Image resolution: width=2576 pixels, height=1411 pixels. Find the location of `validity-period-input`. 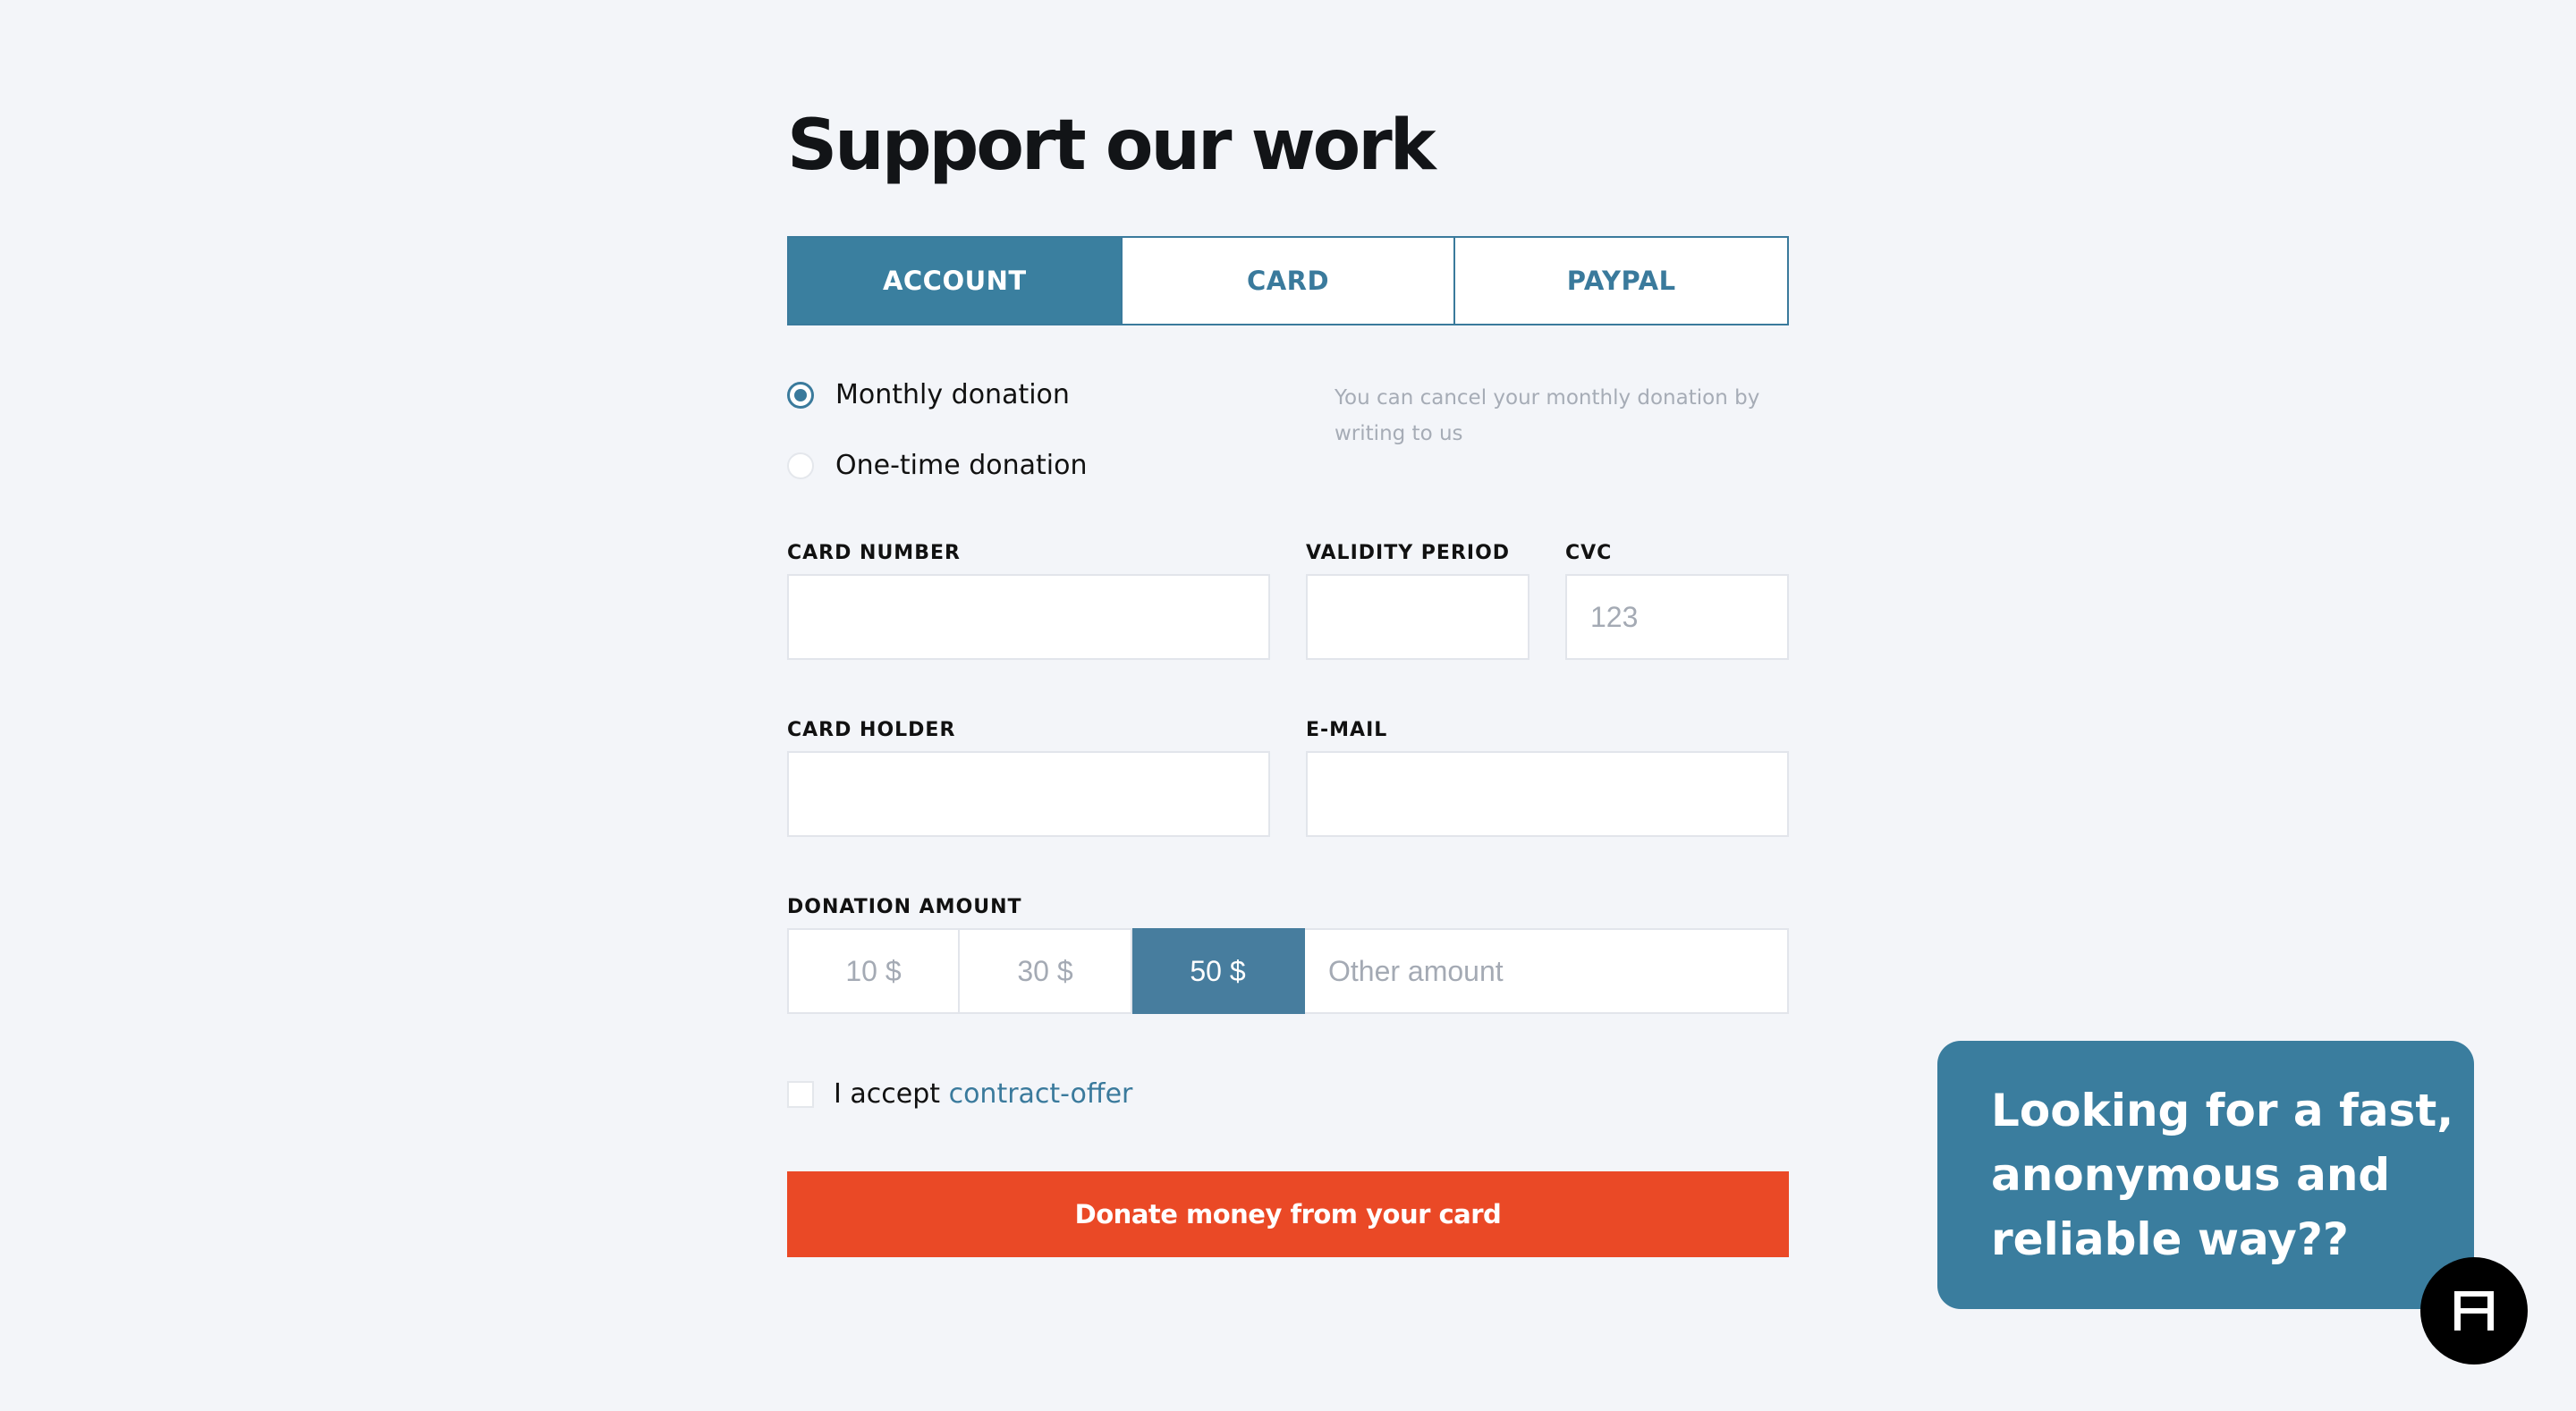

validity-period-input is located at coordinates (1418, 617).